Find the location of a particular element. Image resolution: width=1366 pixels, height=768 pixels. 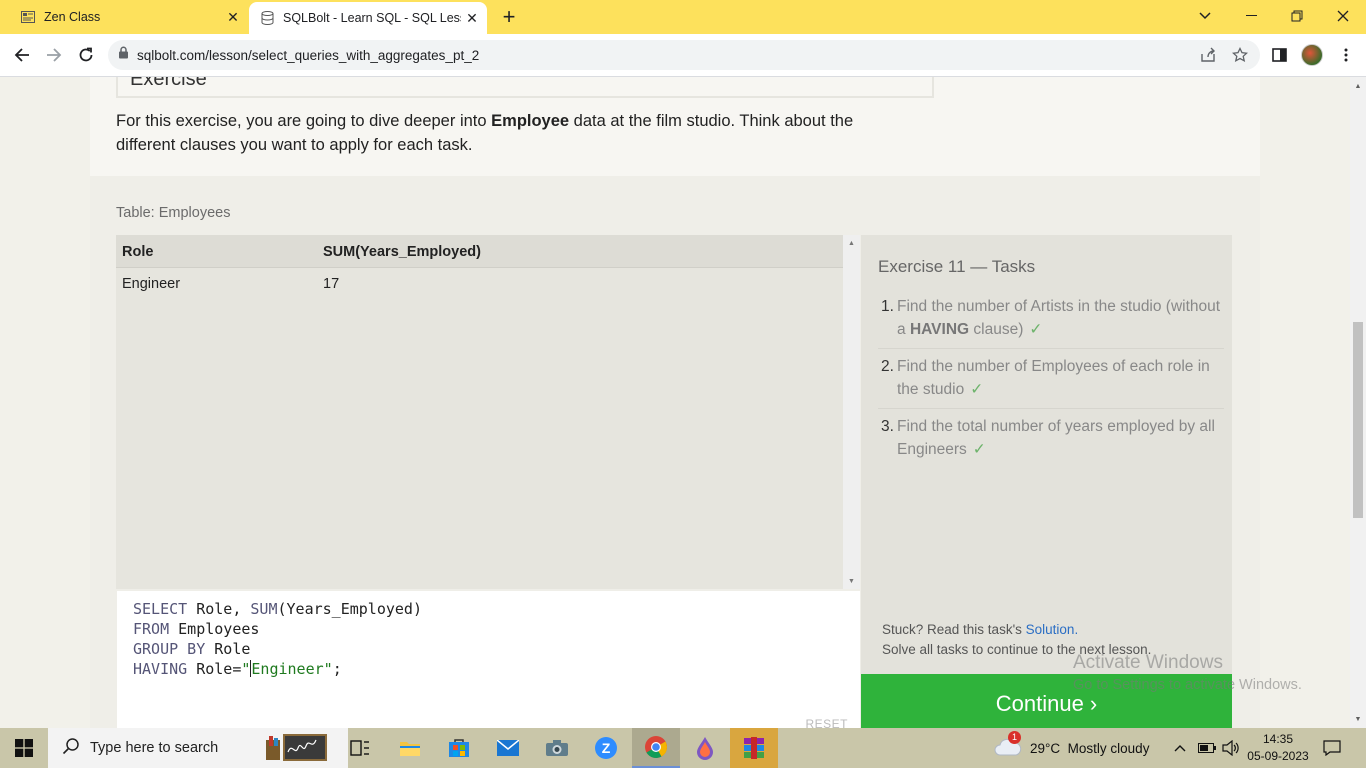

watermark-subtitle: Go to Settings to activate Windows. is located at coordinates (1187, 685).